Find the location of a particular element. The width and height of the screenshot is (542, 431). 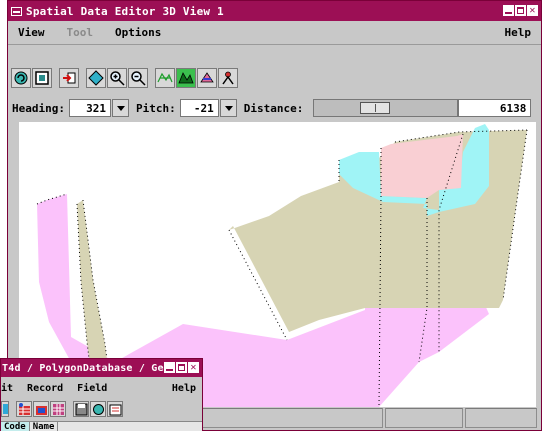

distance-slider-thumb is located at coordinates (374, 108).